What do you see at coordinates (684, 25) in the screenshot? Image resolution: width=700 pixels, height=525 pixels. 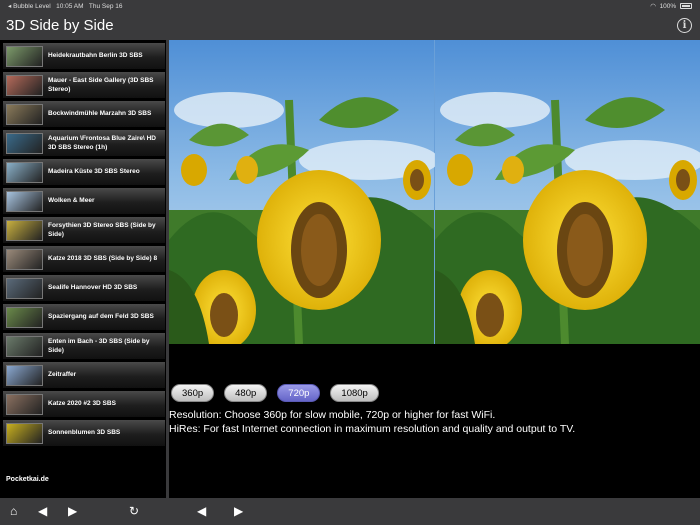 I see `info-icon: i` at bounding box center [684, 25].